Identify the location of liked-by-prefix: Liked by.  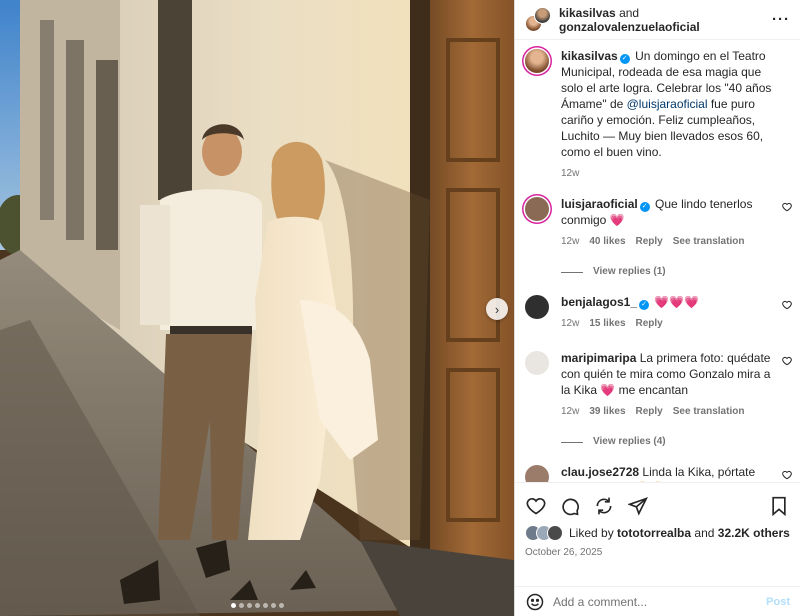
(591, 533).